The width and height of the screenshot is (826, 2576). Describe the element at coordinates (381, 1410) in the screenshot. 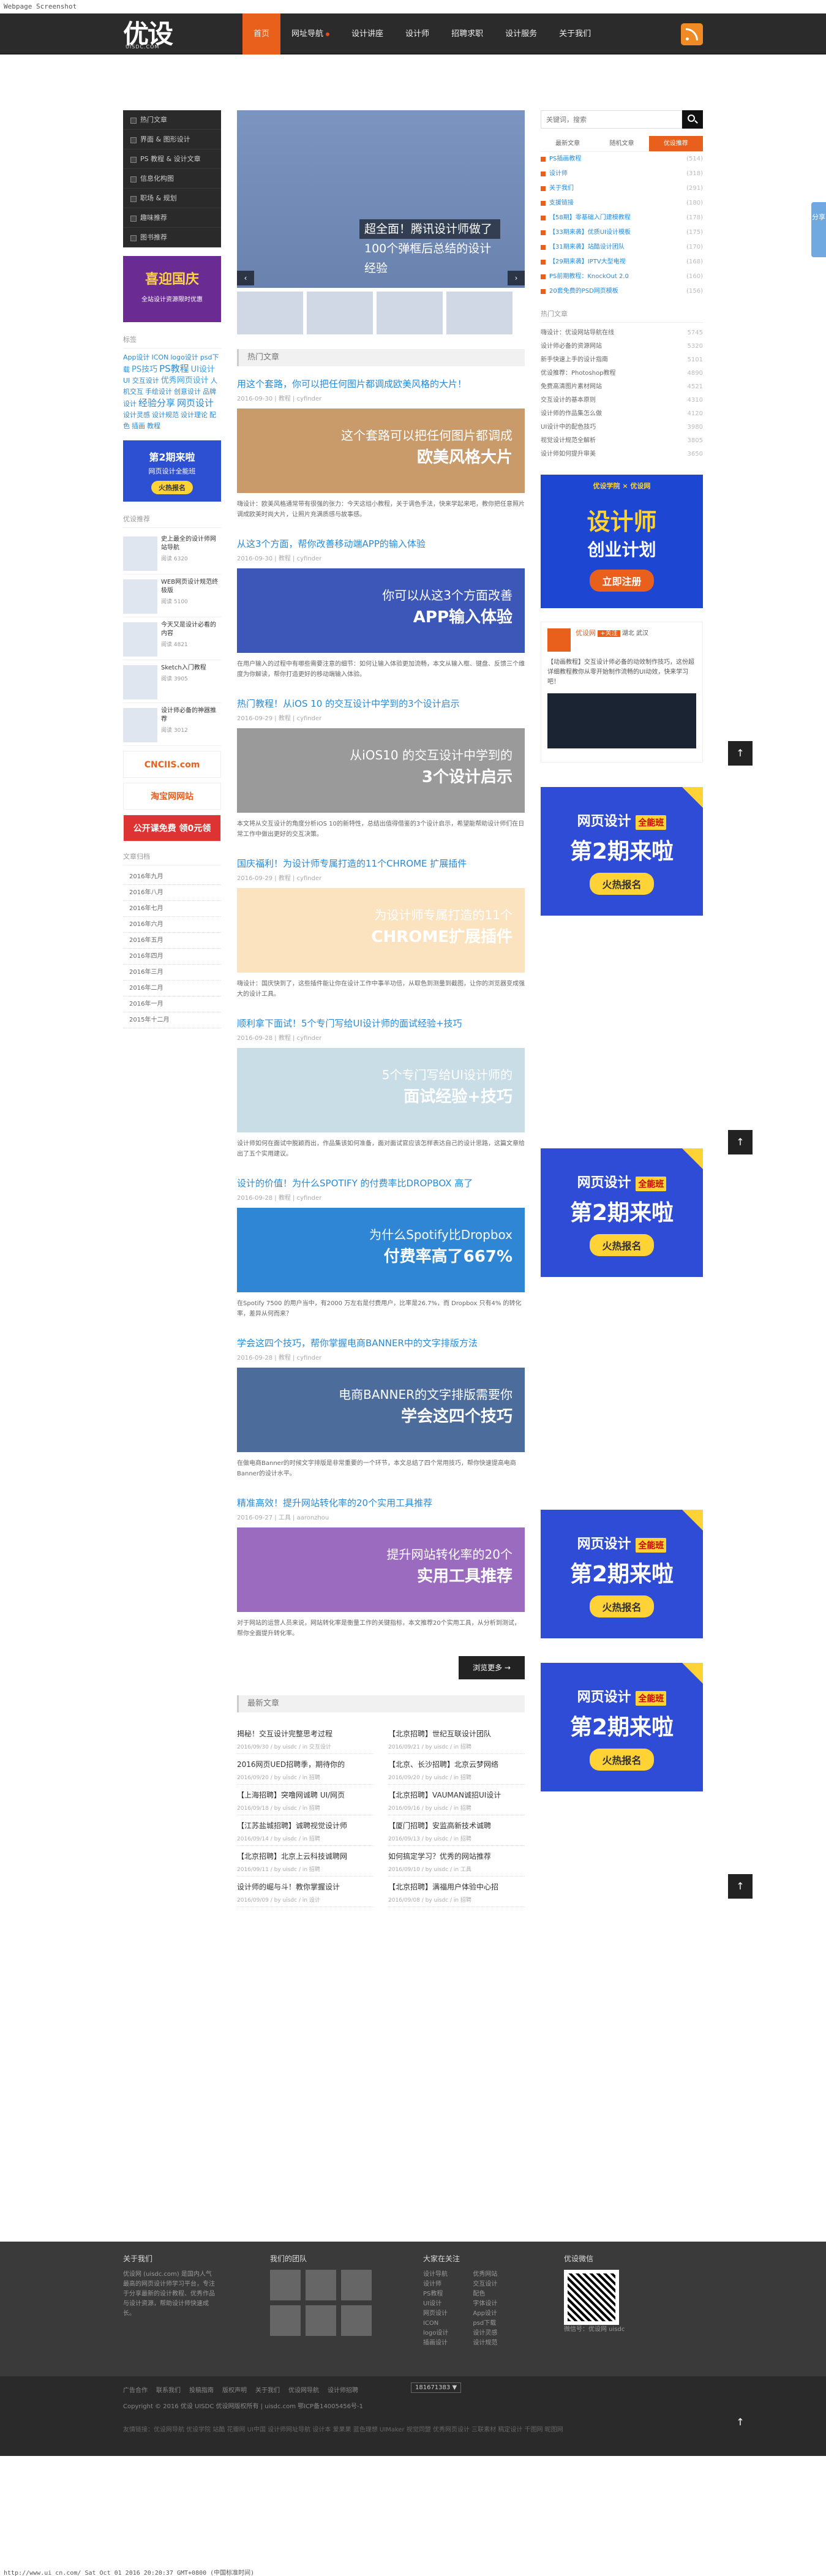

I see `post-image: 电商BANNER的文字排版需要你 学会这四个技巧` at that location.